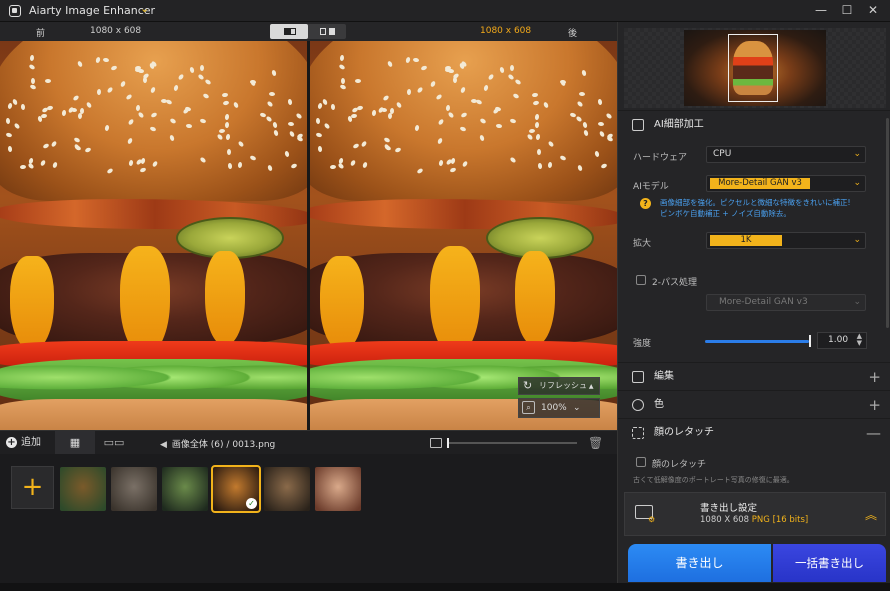 The width and height of the screenshot is (890, 591). I want to click on export-bits: [16 bits], so click(790, 520).